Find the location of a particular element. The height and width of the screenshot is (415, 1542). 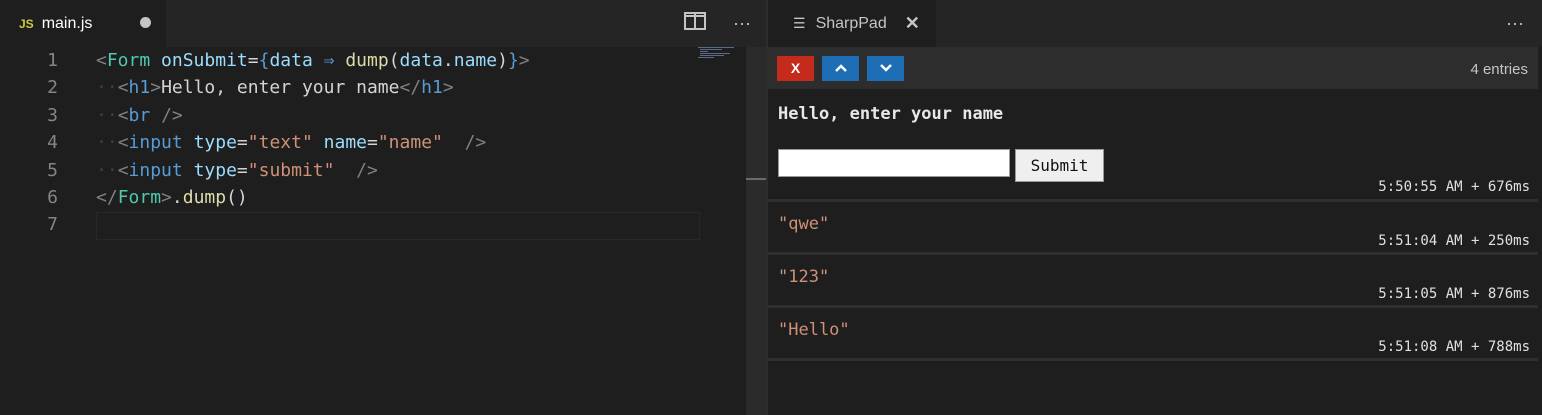

javascript-file-icon: JS is located at coordinates (26, 23).